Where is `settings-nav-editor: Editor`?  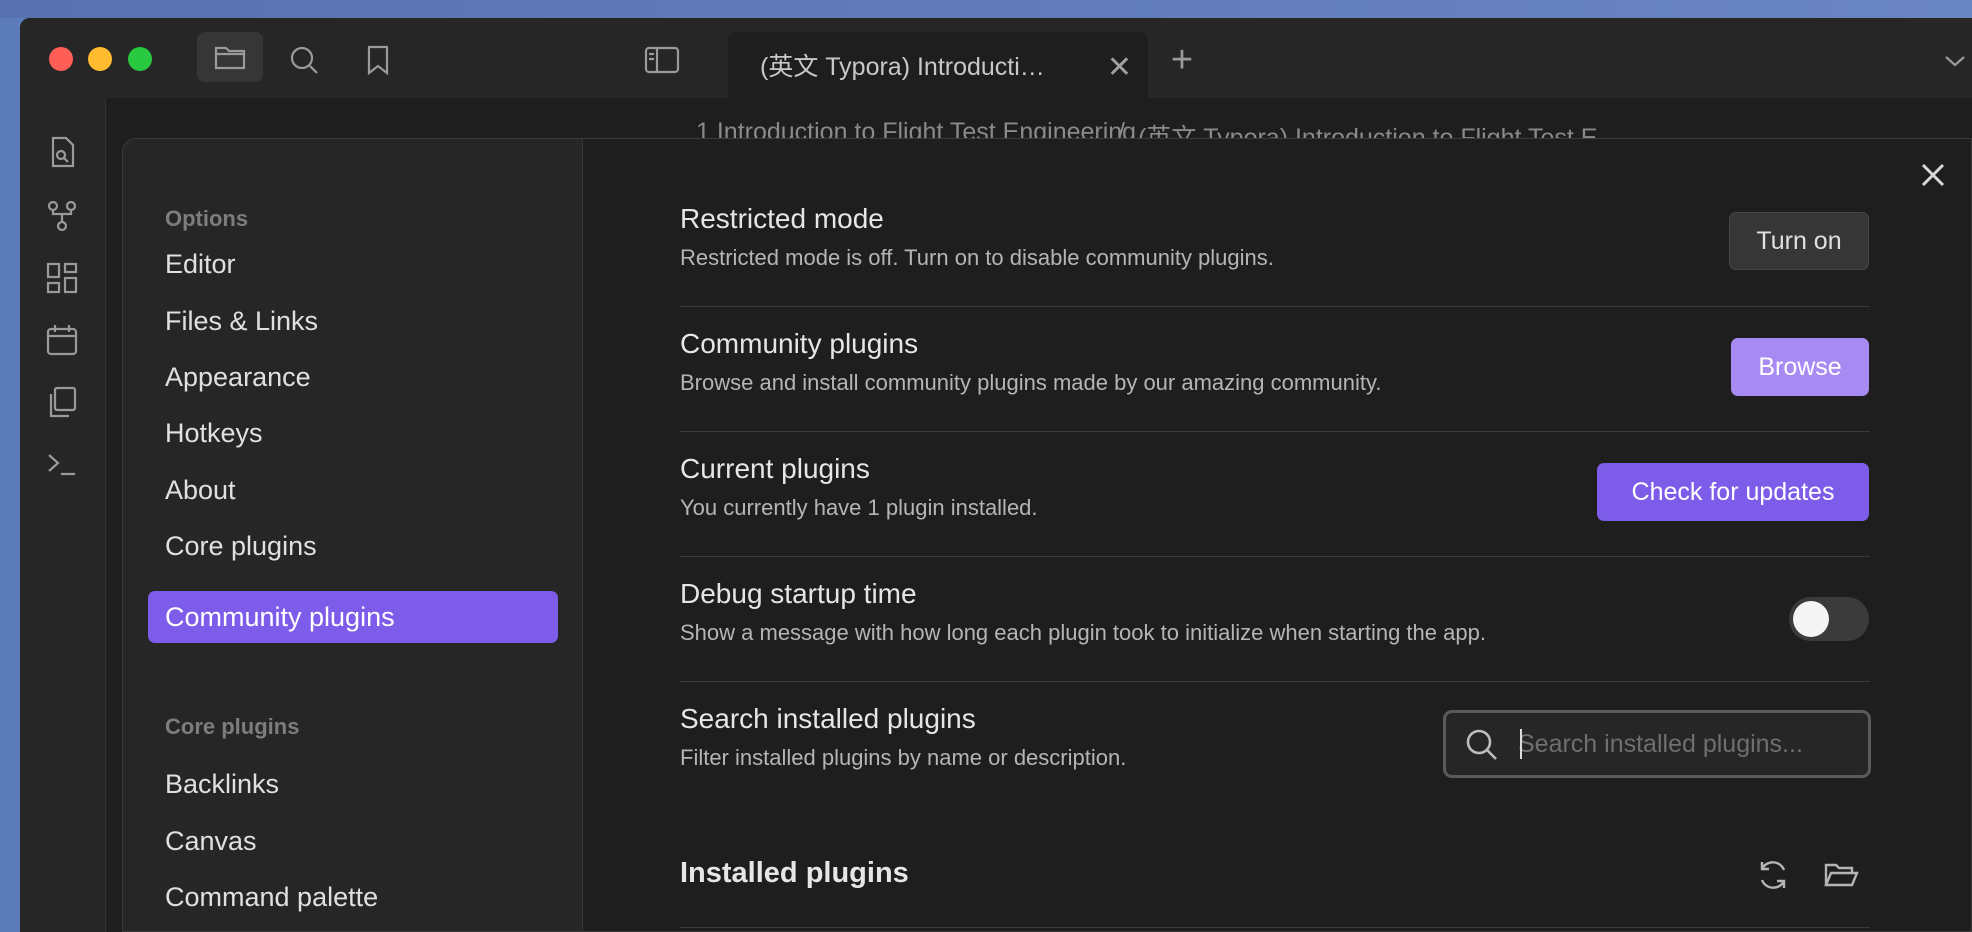 settings-nav-editor: Editor is located at coordinates (353, 264).